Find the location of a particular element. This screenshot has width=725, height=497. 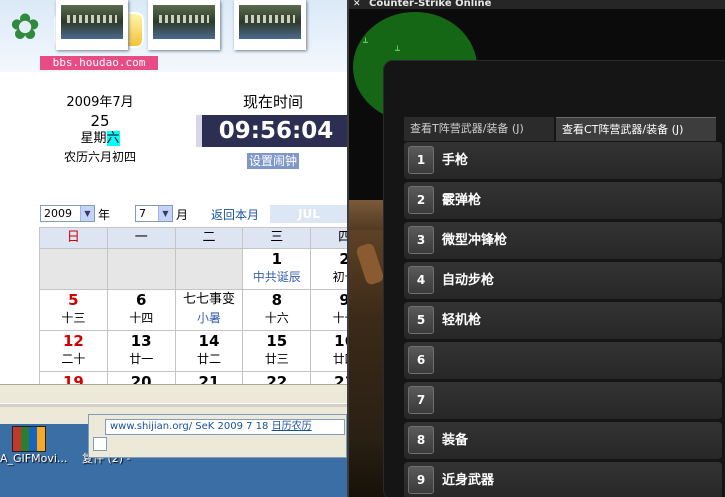

browser-page-icon is located at coordinates (100, 444).